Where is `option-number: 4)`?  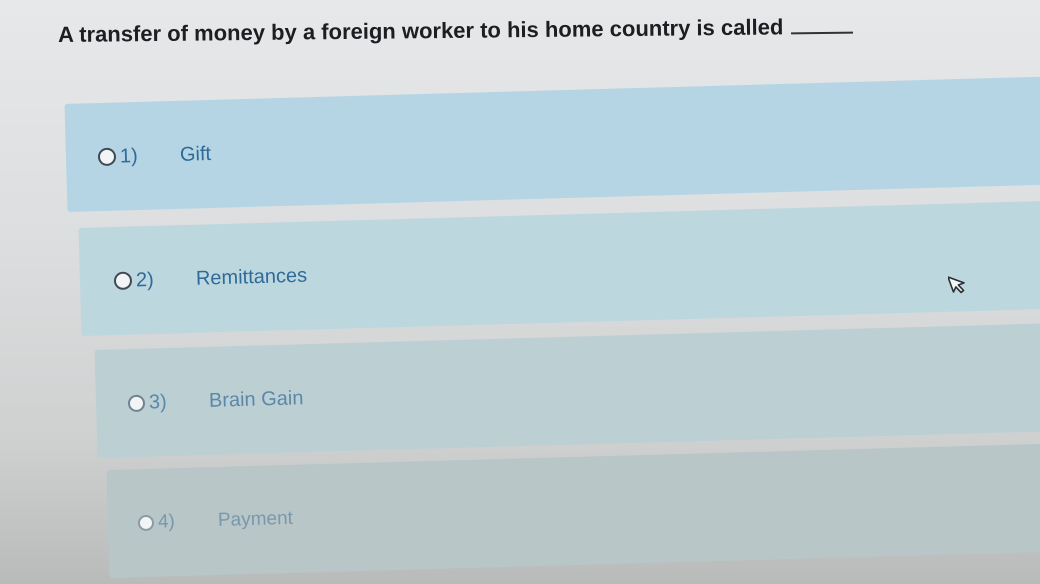 option-number: 4) is located at coordinates (166, 522).